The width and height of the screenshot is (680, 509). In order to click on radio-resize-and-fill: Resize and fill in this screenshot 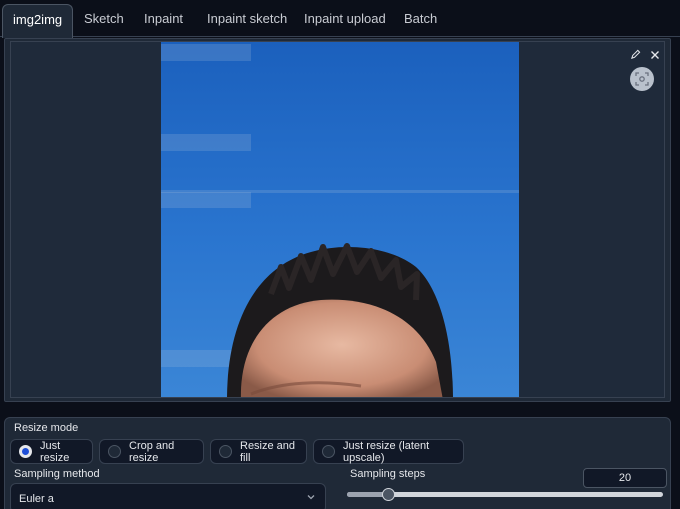, I will do `click(258, 451)`.